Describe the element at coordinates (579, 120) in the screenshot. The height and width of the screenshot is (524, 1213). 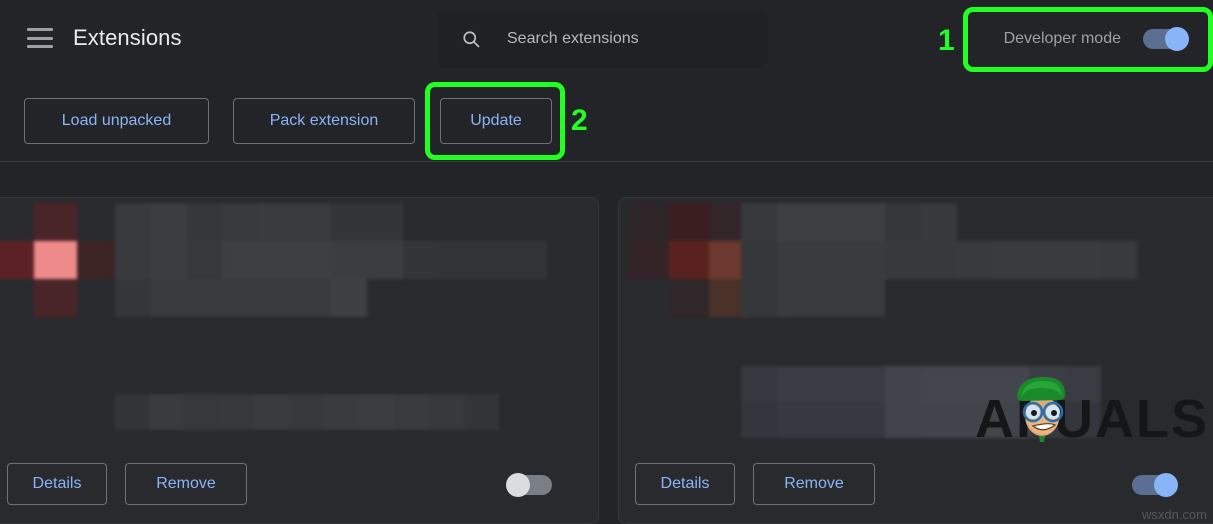
I see `annotation-number-2: 2` at that location.